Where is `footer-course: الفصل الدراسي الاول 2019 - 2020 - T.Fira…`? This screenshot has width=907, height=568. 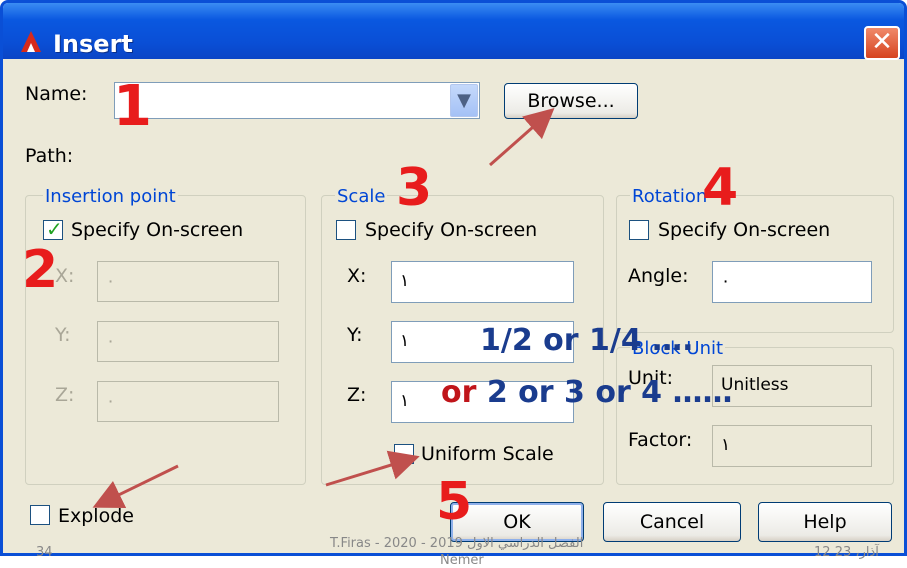 footer-course: الفصل الدراسي الاول 2019 - 2020 - T.Fira… is located at coordinates (457, 543).